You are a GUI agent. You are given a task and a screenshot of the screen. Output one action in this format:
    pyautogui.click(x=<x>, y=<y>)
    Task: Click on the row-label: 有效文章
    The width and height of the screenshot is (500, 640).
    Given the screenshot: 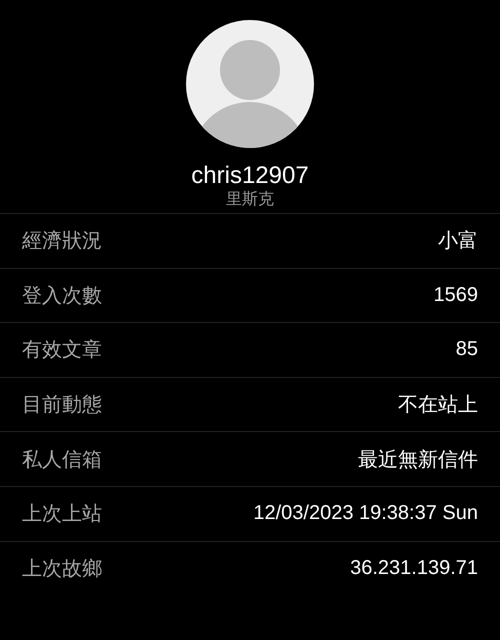 What is the action you would take?
    pyautogui.click(x=62, y=351)
    